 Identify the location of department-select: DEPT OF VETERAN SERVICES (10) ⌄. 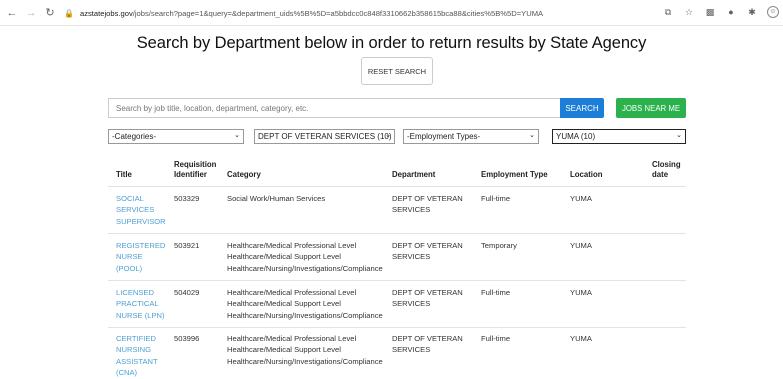
(324, 136).